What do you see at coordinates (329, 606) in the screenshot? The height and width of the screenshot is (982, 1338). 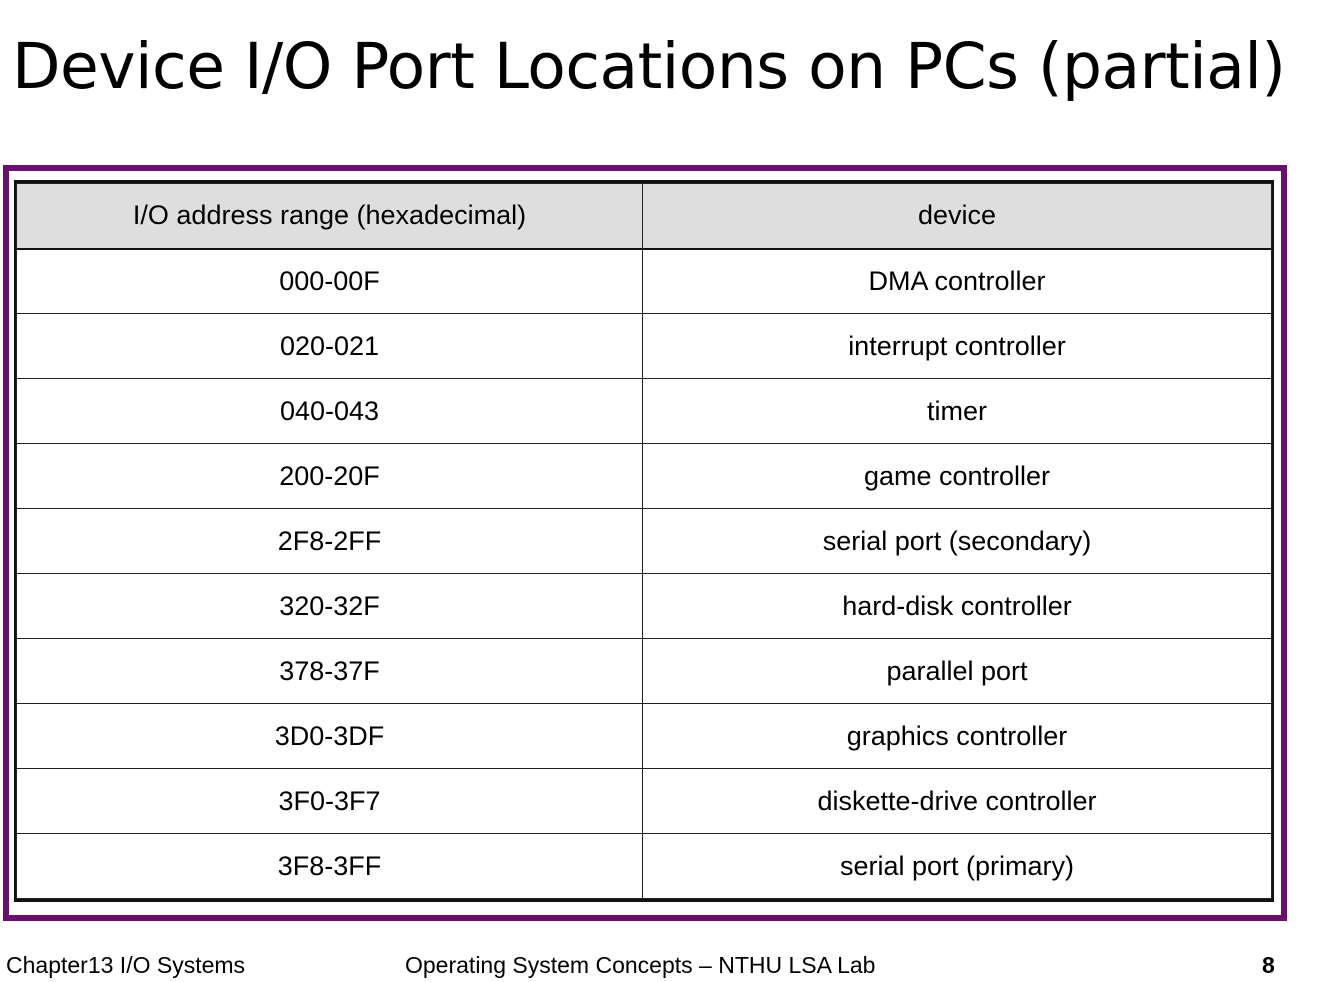 I see `address-range-cell: 320-32F` at bounding box center [329, 606].